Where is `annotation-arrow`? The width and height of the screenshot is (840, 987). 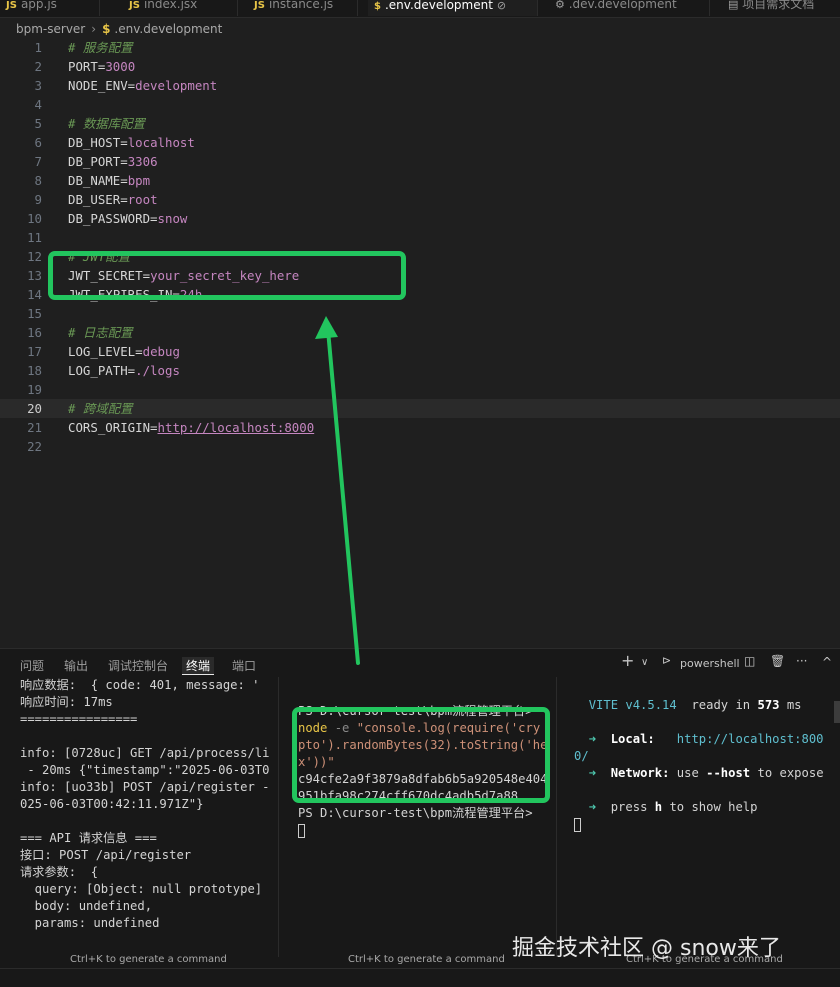
annotation-arrow is located at coordinates (337, 490).